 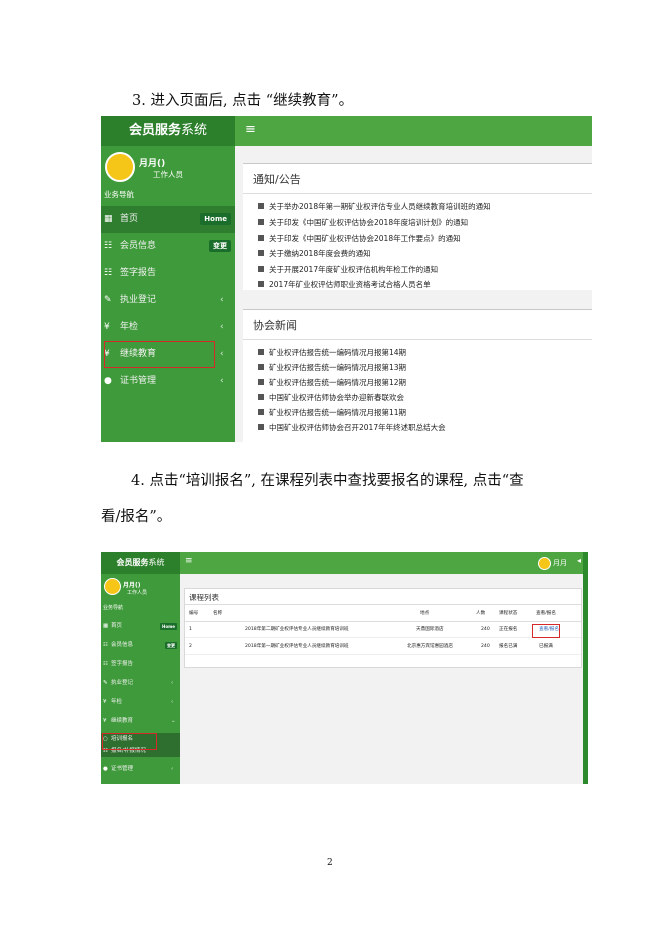 I want to click on step-4-instruction-line1: 4. 点击“培训报名”, 在课程列表中查找要报名的课程, 点击“查, so click(x=327, y=481).